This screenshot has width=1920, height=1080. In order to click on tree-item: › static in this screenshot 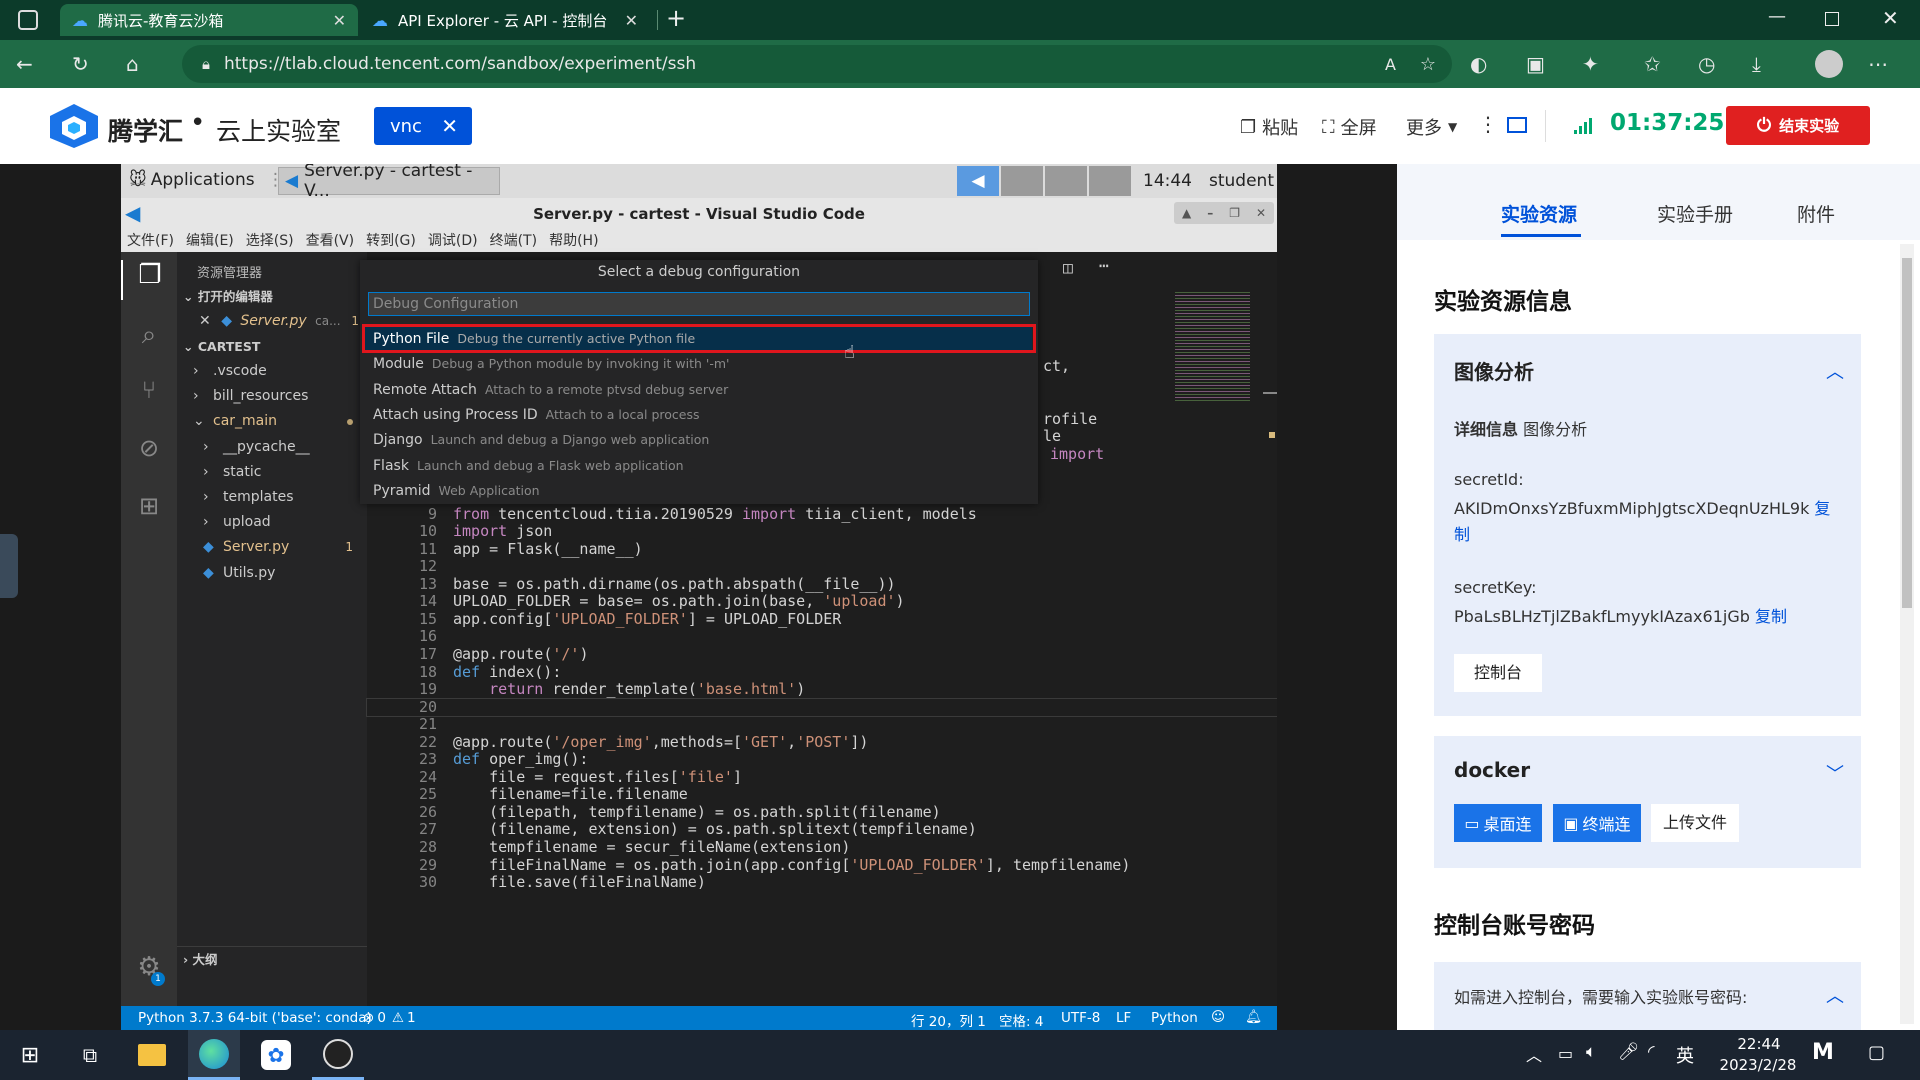, I will do `click(272, 472)`.